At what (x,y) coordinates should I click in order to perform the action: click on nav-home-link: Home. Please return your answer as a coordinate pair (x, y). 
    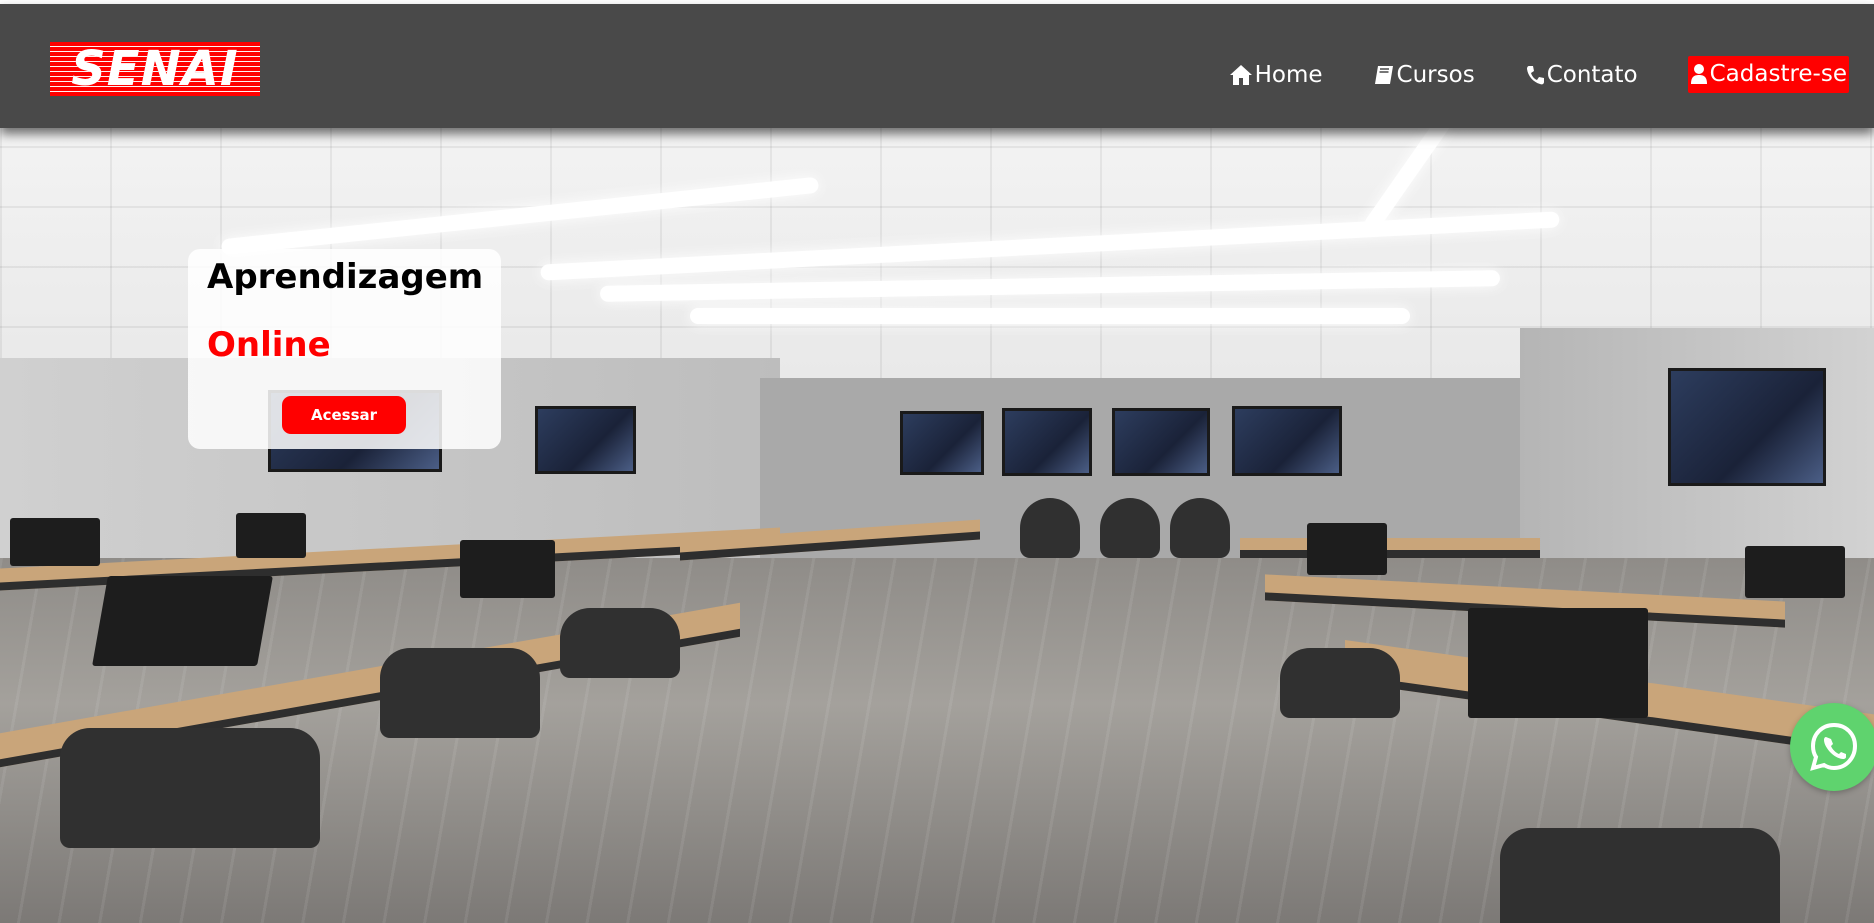
    Looking at the image, I should click on (1276, 75).